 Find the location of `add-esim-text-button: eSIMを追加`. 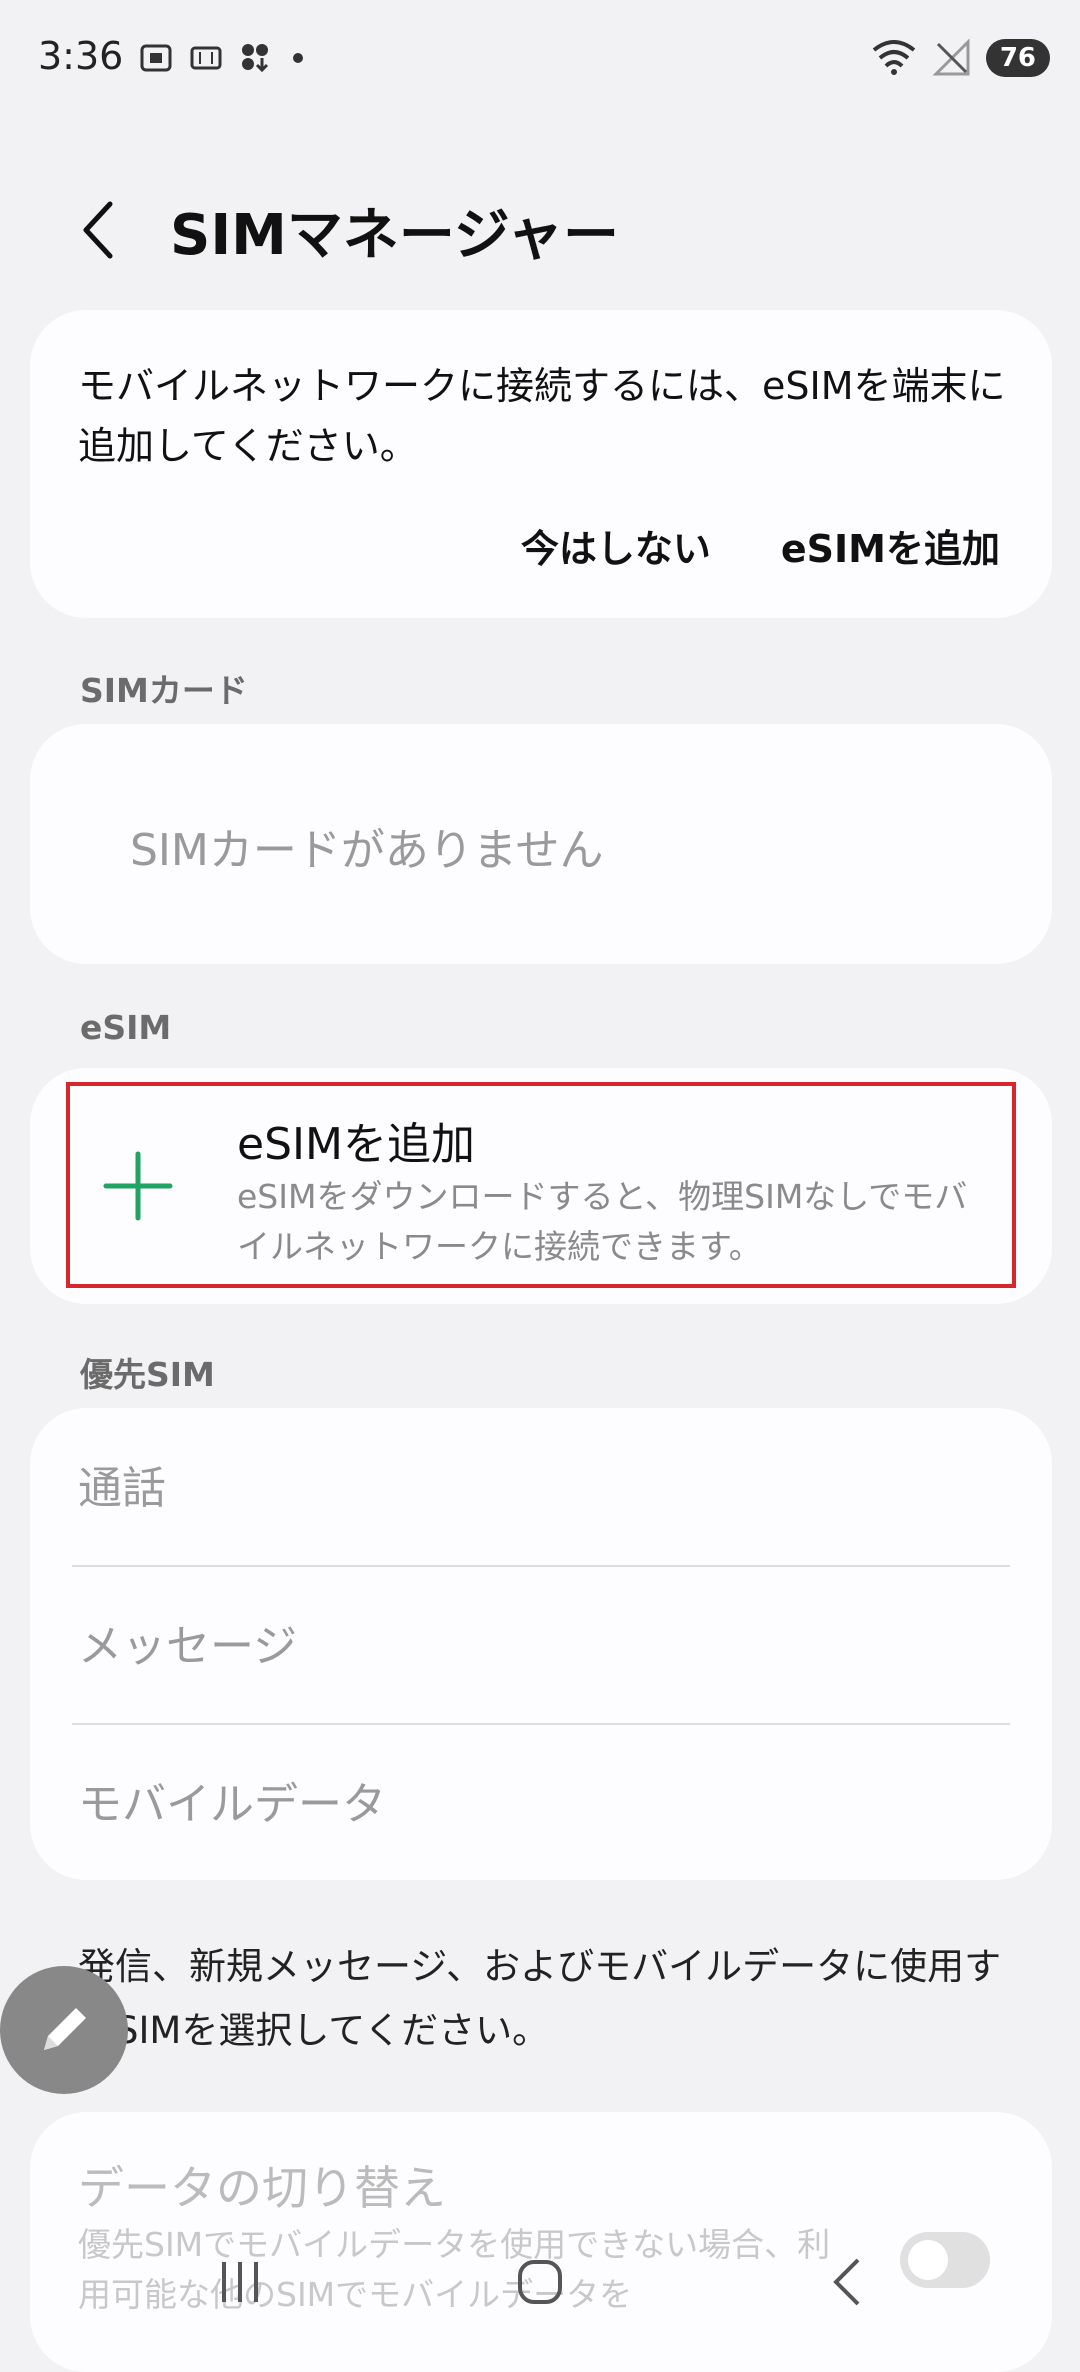

add-esim-text-button: eSIMを追加 is located at coordinates (890, 545).